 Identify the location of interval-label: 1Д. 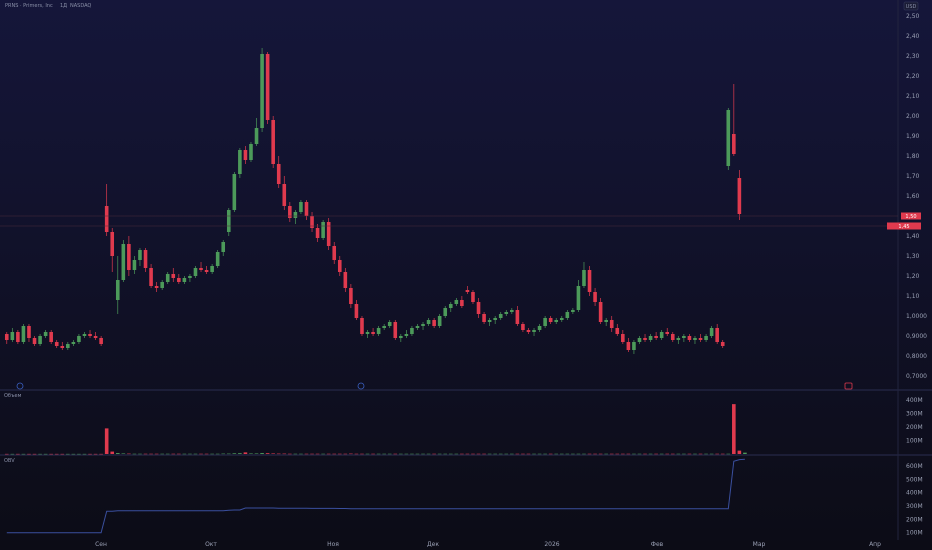
(63, 6).